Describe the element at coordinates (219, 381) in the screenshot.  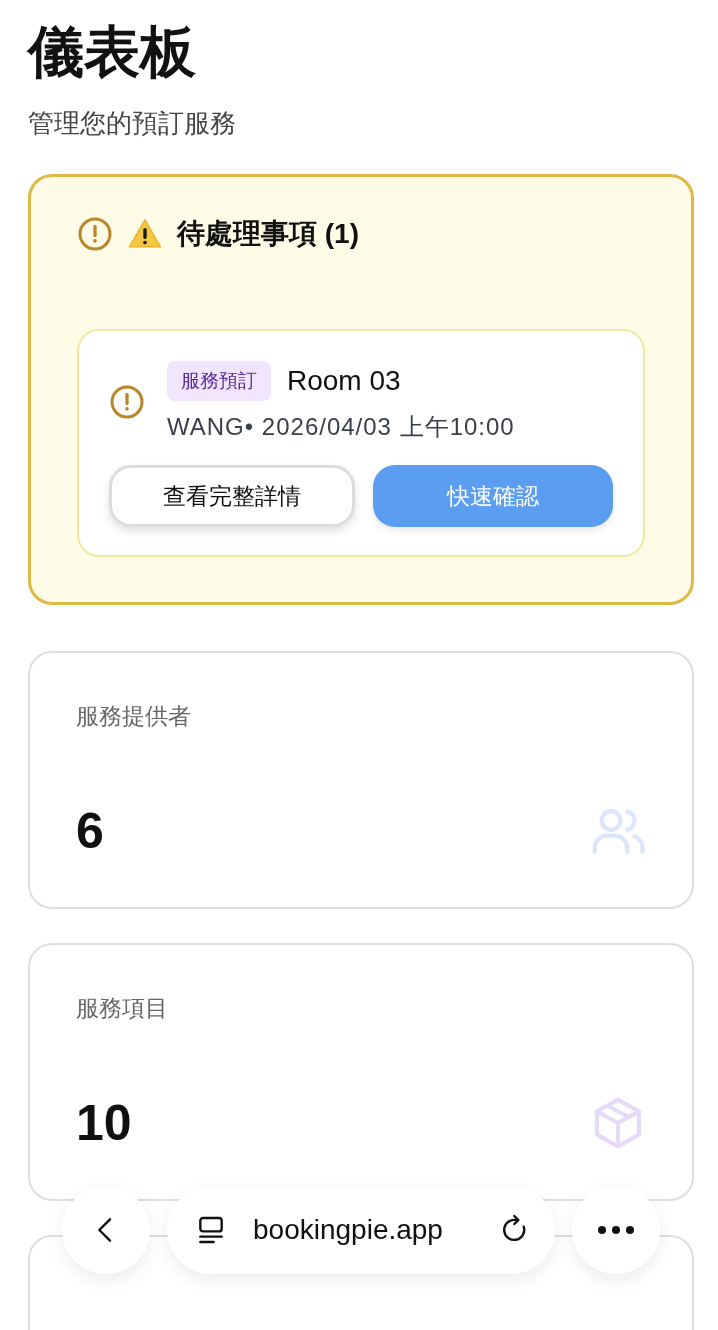
I see `category-tag: 服務預訂` at that location.